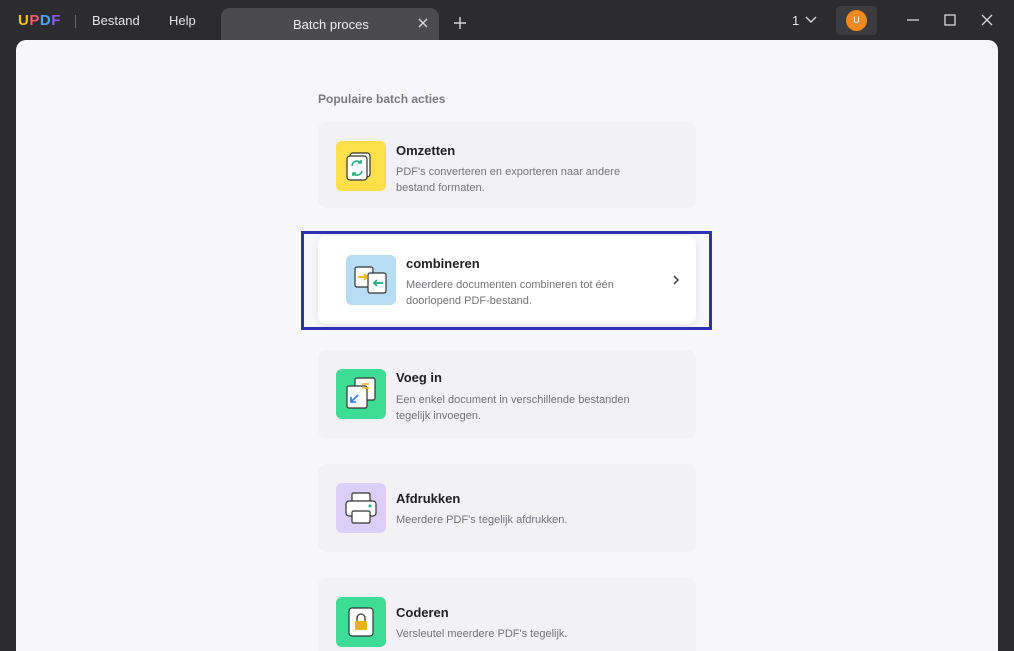  What do you see at coordinates (34, 20) in the screenshot?
I see `logo-letter-p: P` at bounding box center [34, 20].